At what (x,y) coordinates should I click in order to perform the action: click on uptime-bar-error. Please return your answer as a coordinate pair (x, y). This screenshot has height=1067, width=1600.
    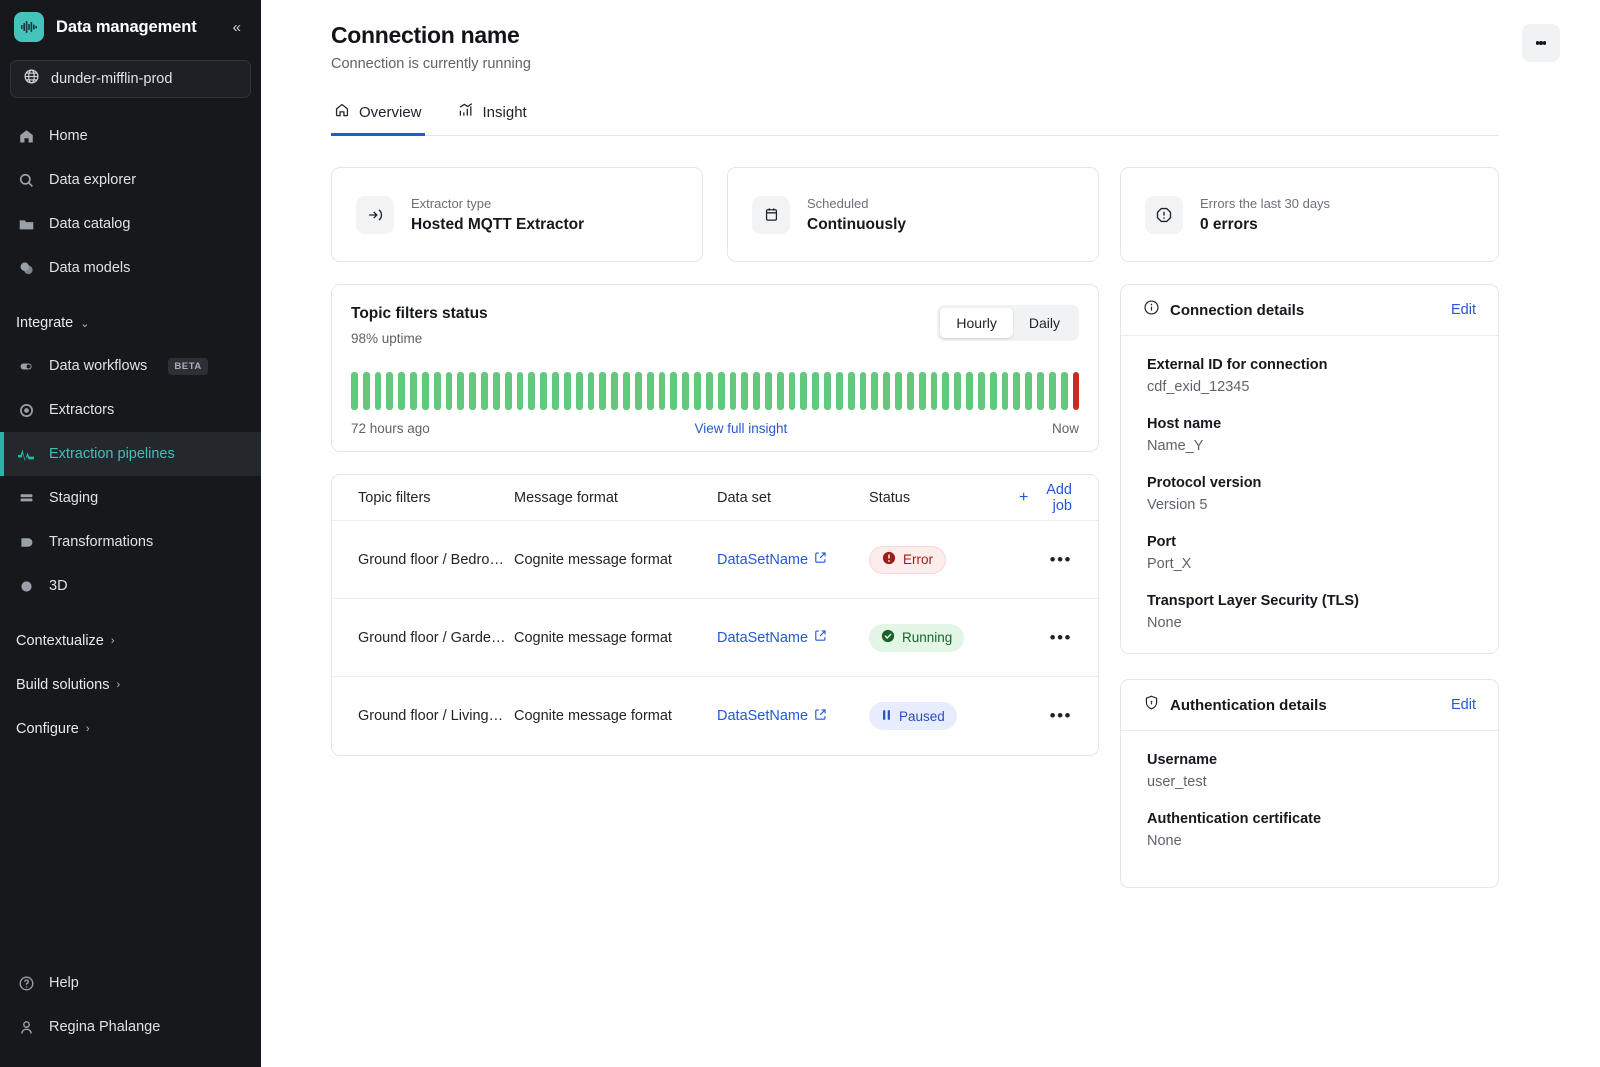
    Looking at the image, I should click on (1076, 391).